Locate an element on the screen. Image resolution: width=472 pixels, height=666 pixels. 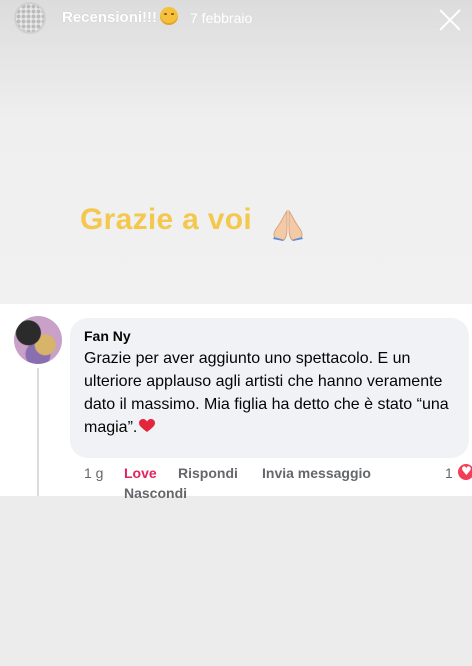
story-title: Recensioni!!! is located at coordinates (109, 17).